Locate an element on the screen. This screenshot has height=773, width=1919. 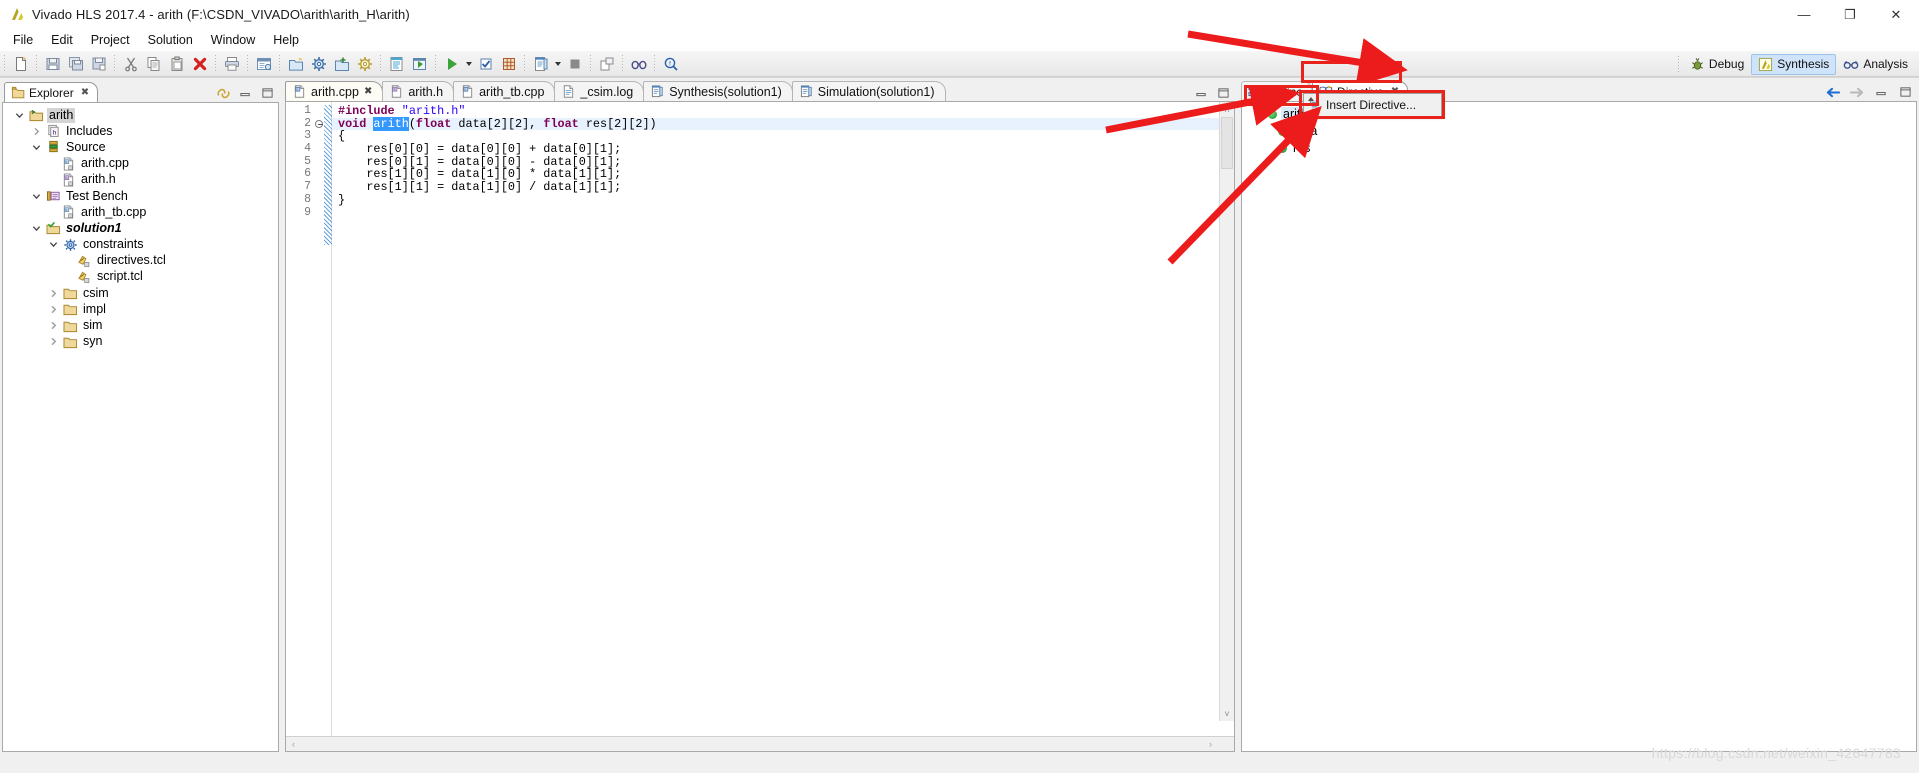
save-as-icon is located at coordinates (98, 63).